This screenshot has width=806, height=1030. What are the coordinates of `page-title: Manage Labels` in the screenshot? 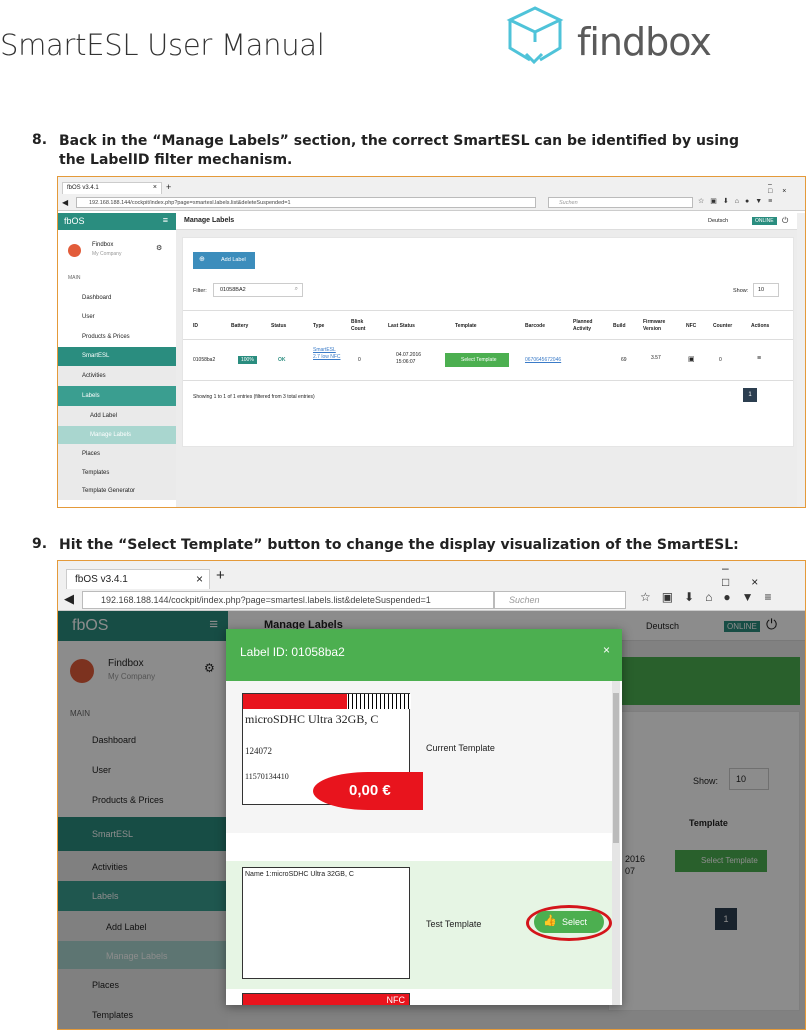 It's located at (209, 220).